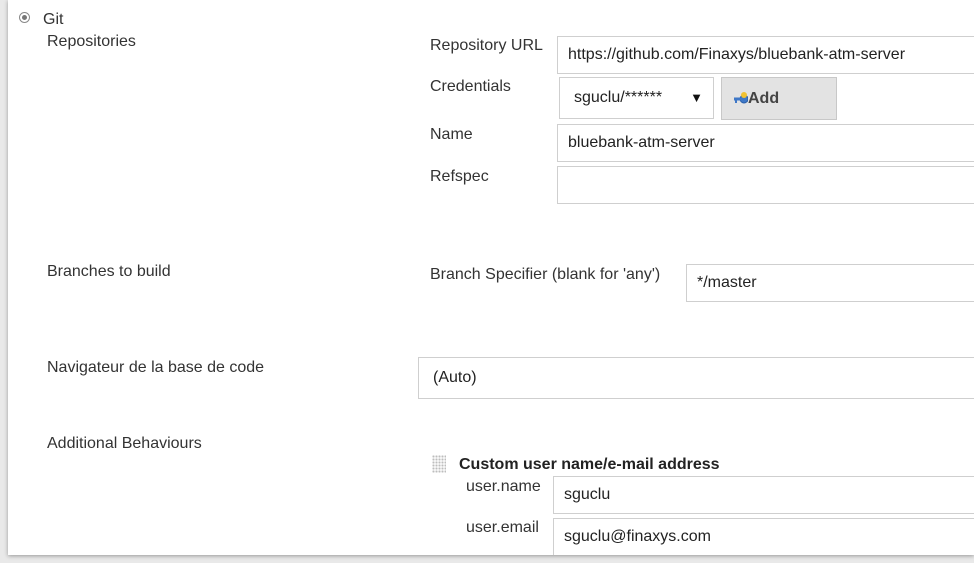 This screenshot has height=563, width=974. I want to click on branch-specifier-field: */master, so click(830, 283).